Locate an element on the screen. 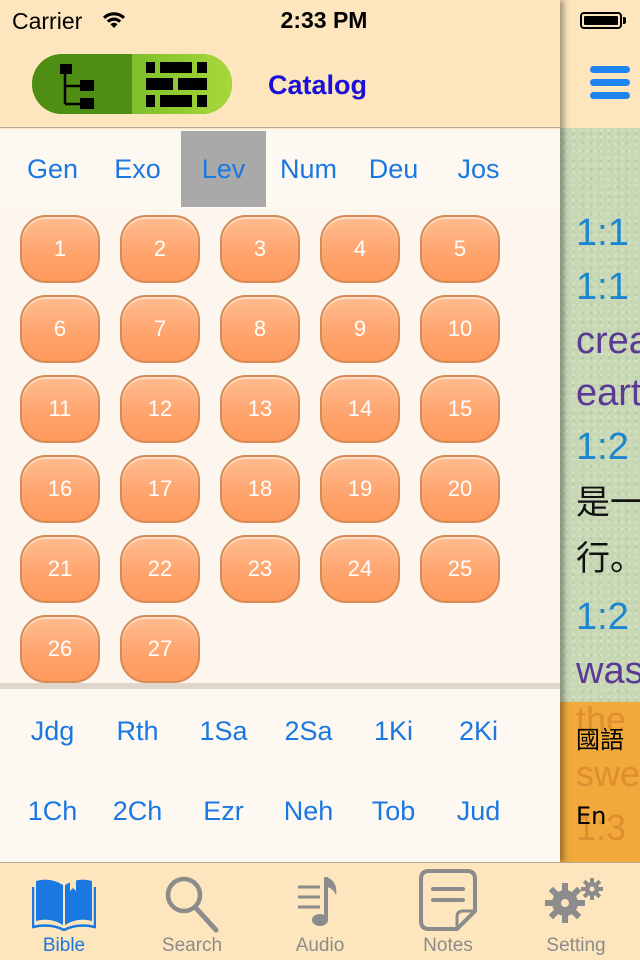  tab-label: Setting is located at coordinates (576, 945).